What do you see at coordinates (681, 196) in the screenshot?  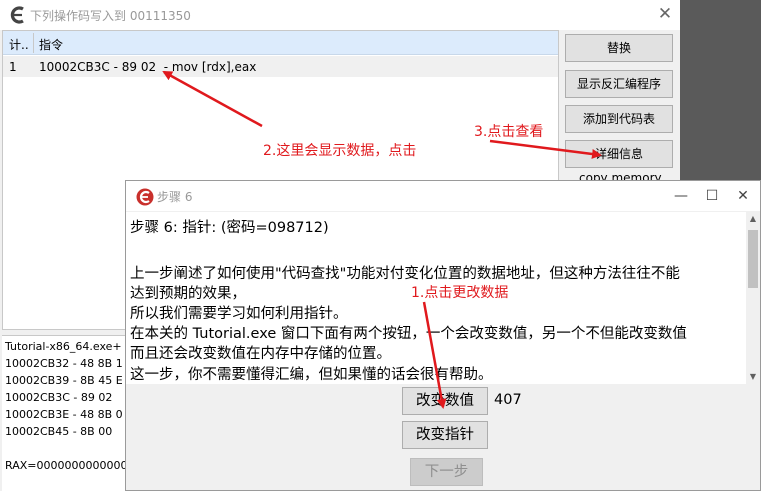 I see `minimize-icon: —` at bounding box center [681, 196].